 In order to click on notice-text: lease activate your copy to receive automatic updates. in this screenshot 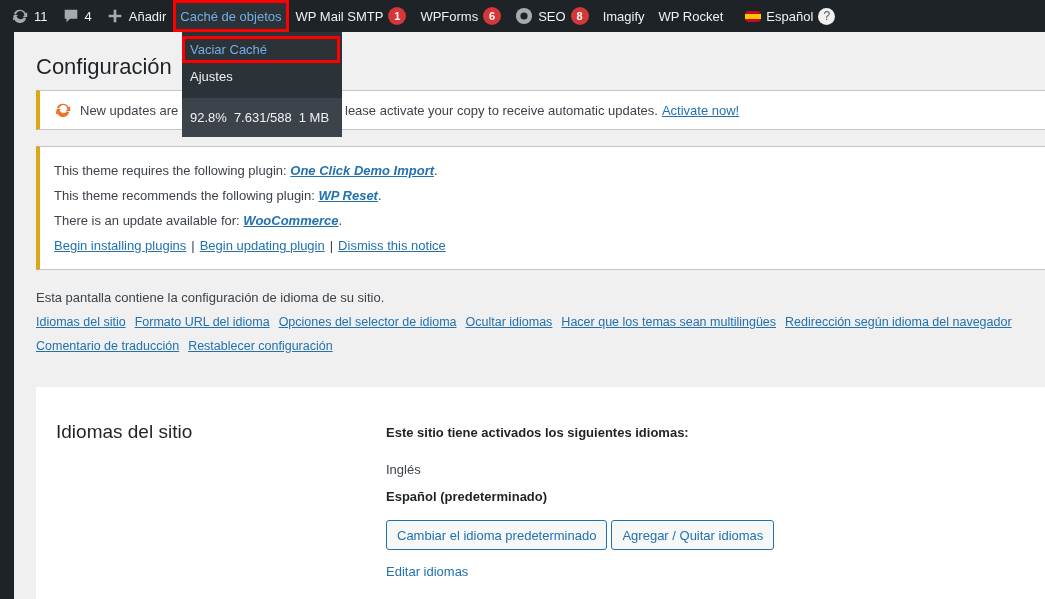, I will do `click(501, 110)`.